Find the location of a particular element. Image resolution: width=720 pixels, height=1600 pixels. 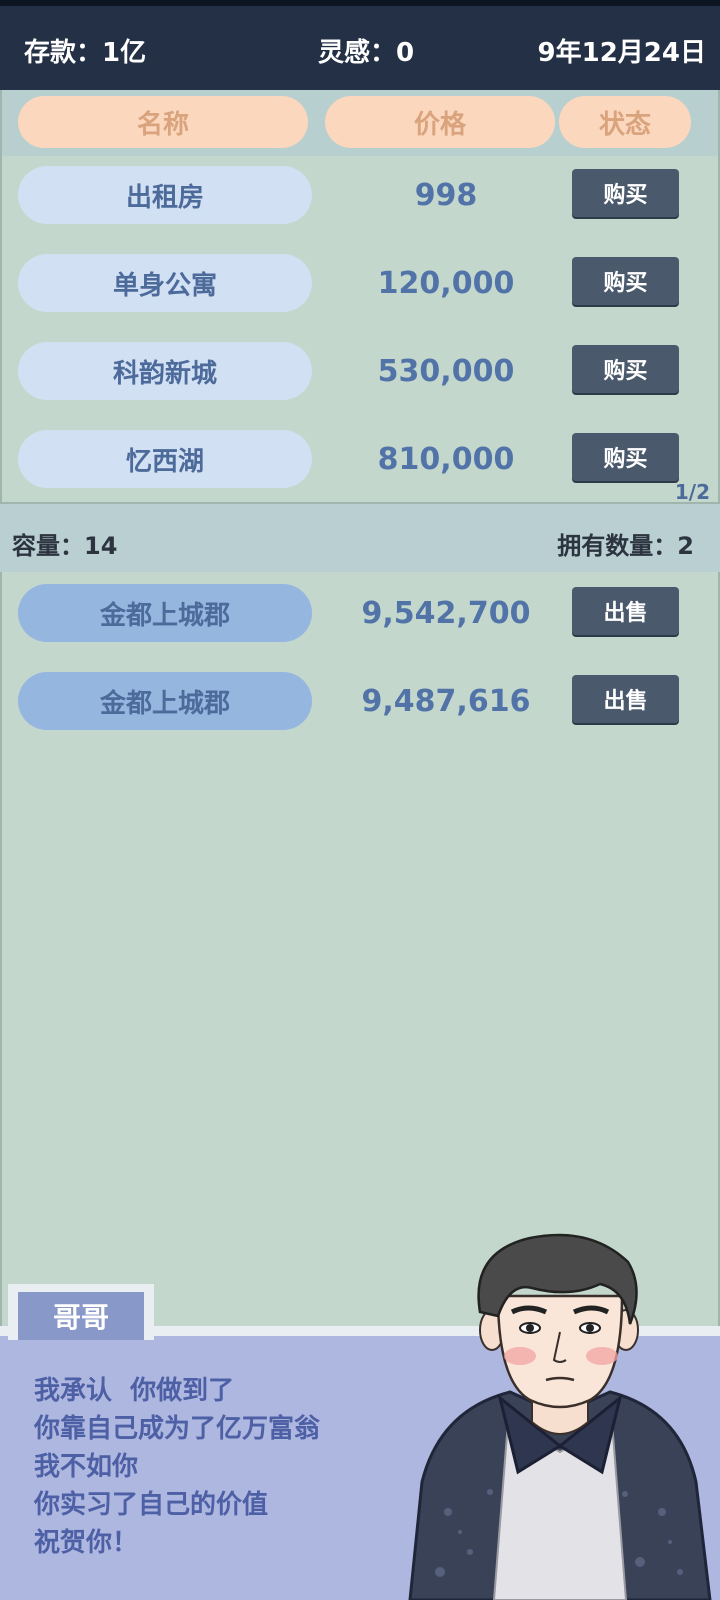

market-row: 单身公寓 120,000 购买 is located at coordinates (360, 283).